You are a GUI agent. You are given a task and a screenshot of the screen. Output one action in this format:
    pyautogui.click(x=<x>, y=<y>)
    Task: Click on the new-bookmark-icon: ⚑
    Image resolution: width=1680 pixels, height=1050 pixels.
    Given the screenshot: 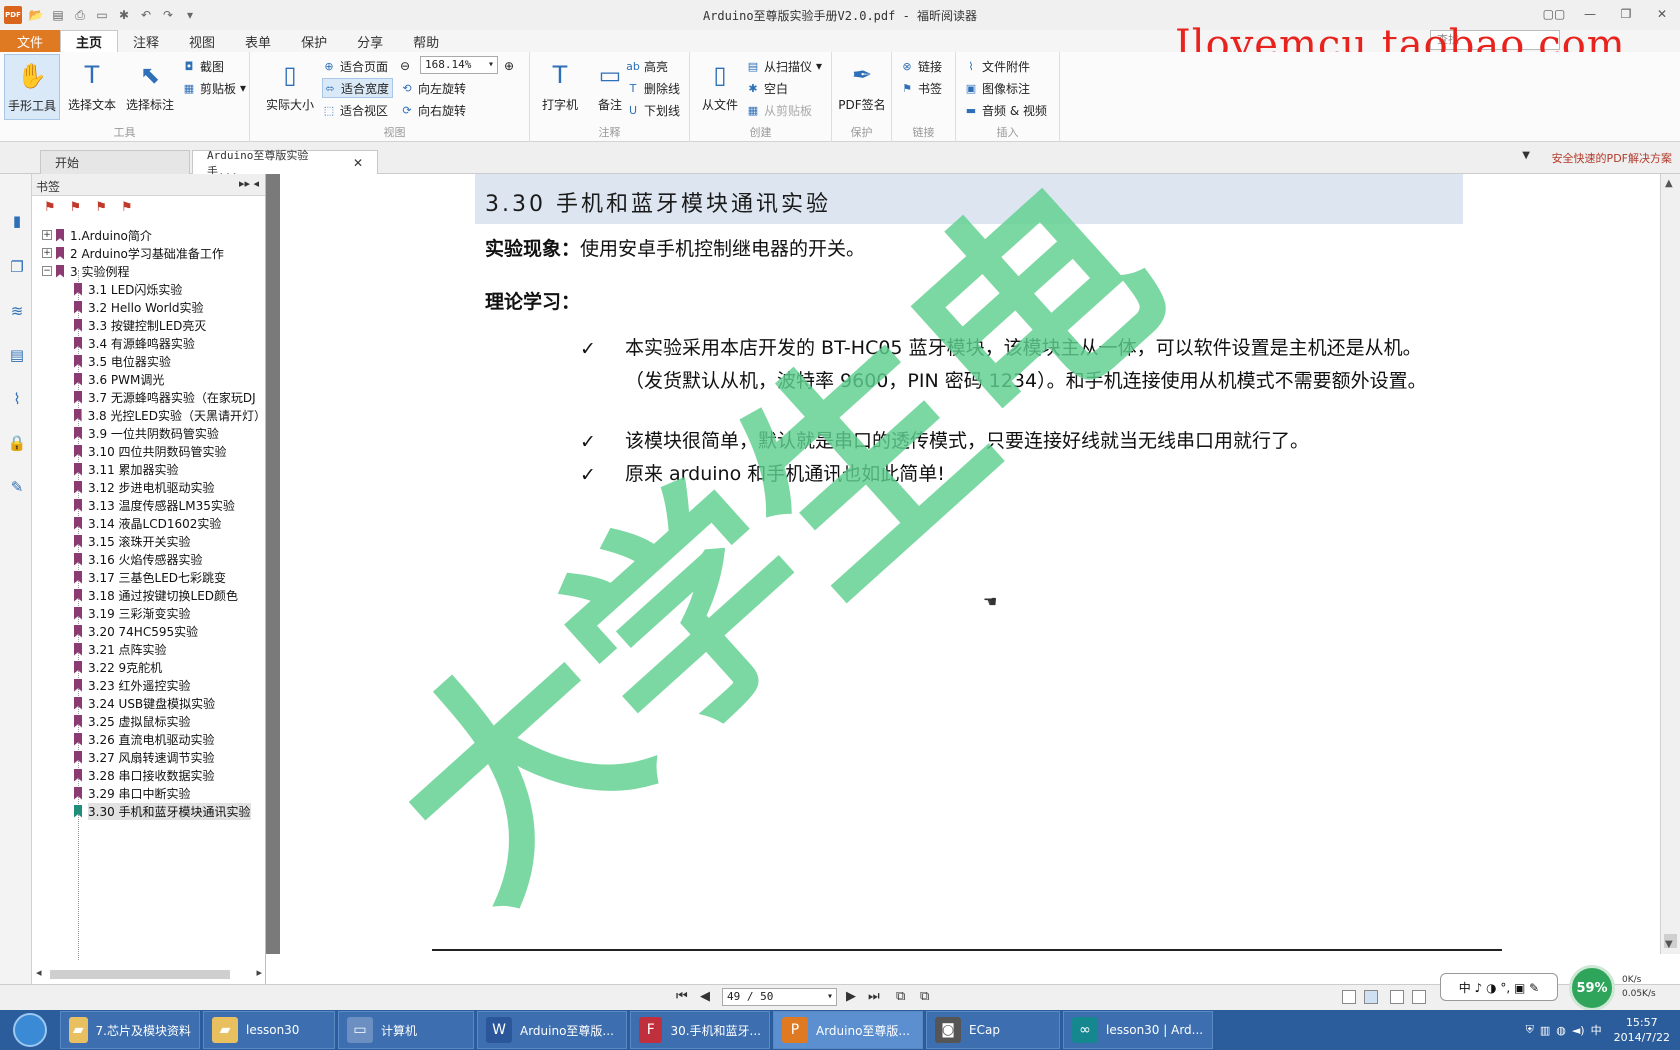 What is the action you would take?
    pyautogui.click(x=76, y=207)
    